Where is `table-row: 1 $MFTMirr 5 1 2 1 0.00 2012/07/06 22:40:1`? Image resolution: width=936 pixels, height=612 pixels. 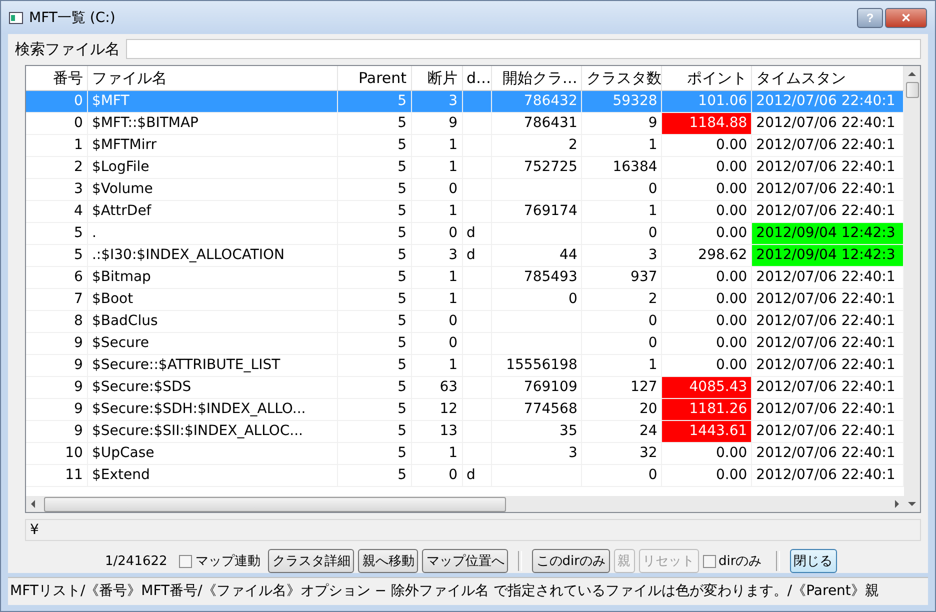
table-row: 1 $MFTMirr 5 1 2 1 0.00 2012/07/06 22:40:1 is located at coordinates (465, 146).